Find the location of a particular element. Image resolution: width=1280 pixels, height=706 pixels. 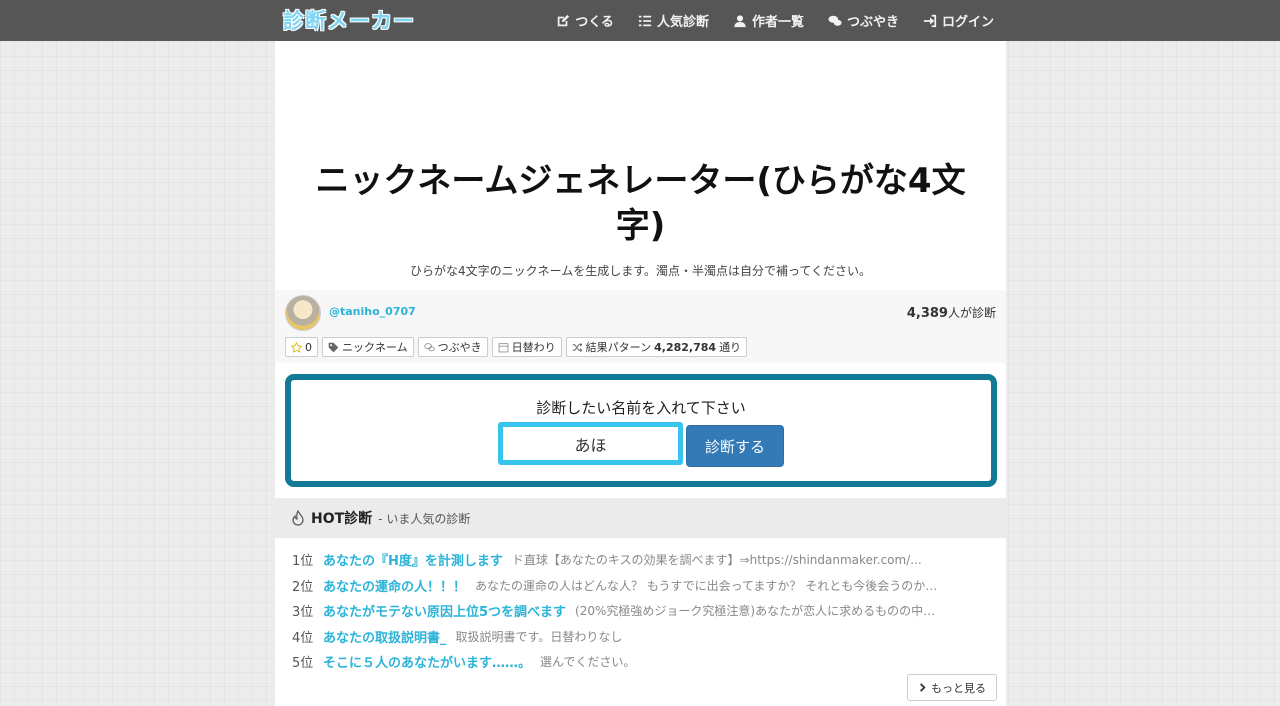

hot-link: そこに５人のあなたがいます……。 is located at coordinates (427, 661).